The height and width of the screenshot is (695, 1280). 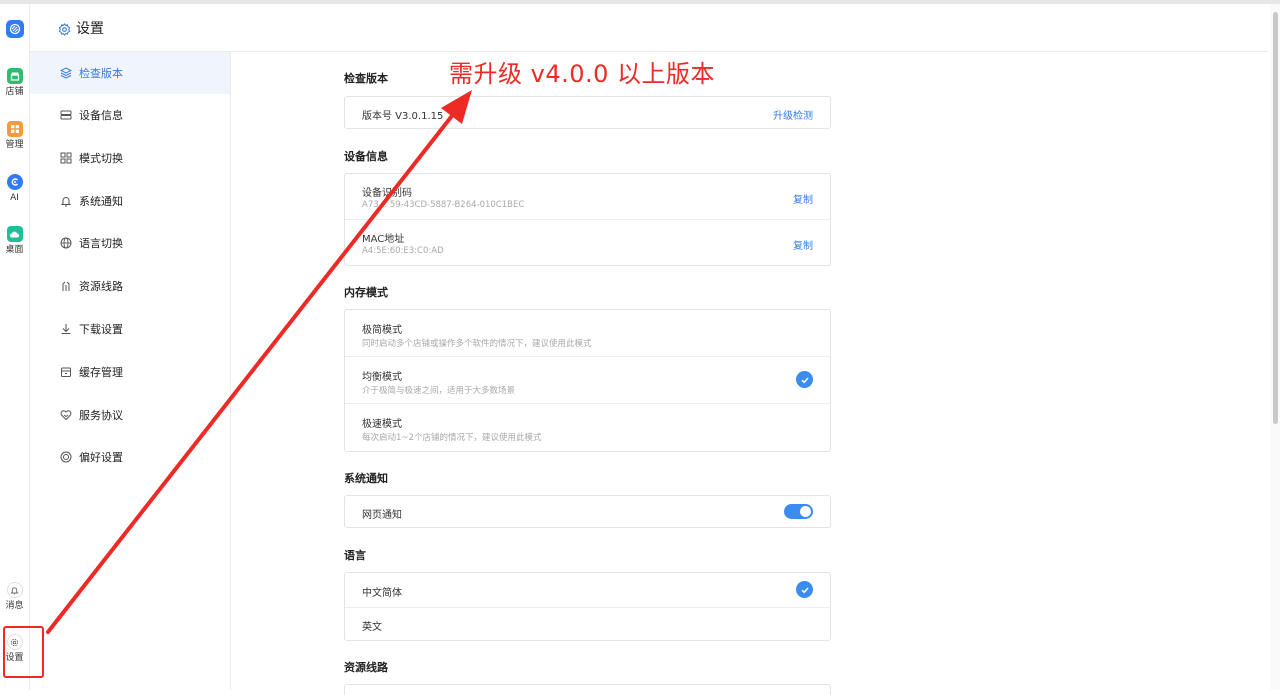 I want to click on nav-item-system-notify: 系统通知, so click(x=130, y=201).